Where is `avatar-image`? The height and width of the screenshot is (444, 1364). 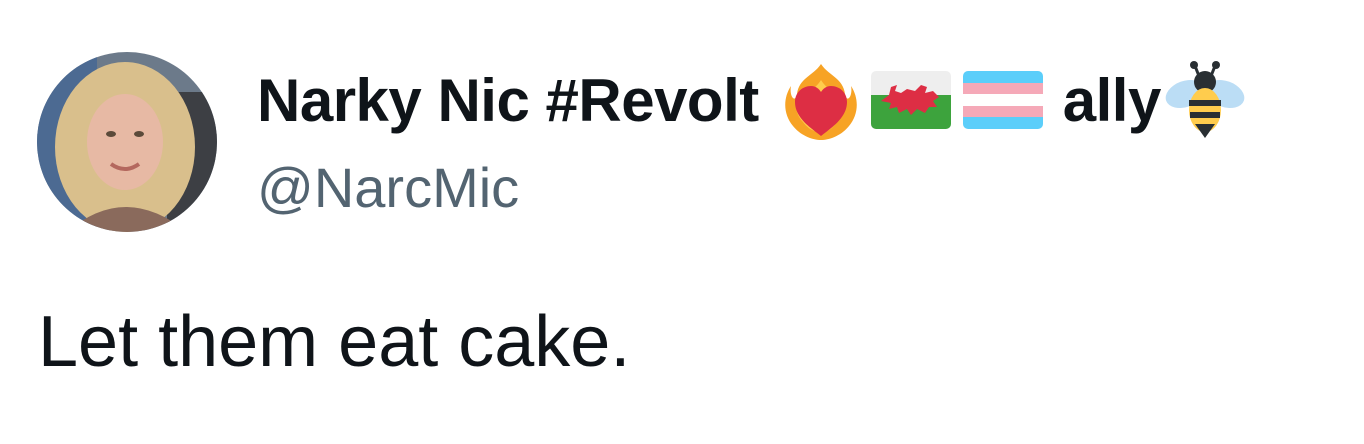 avatar-image is located at coordinates (127, 142).